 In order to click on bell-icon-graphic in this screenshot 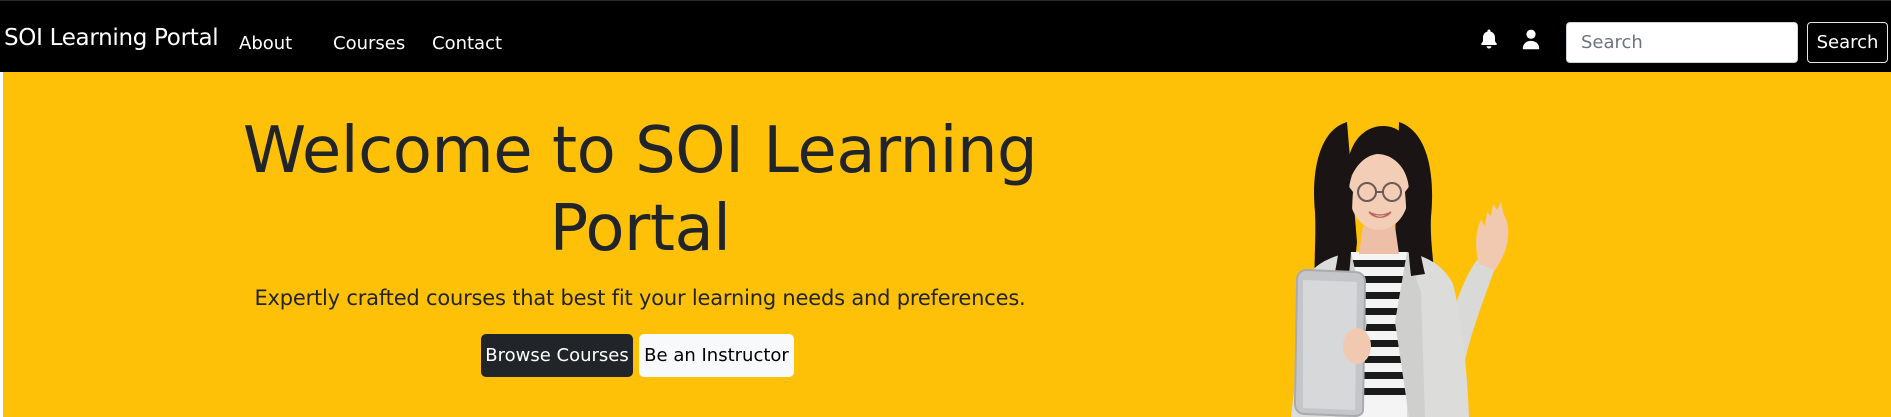, I will do `click(1489, 39)`.